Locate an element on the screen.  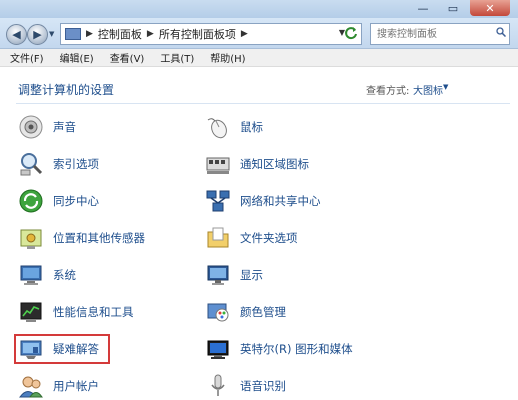
menu-edit: 编辑(E) is located at coordinates (77, 57).